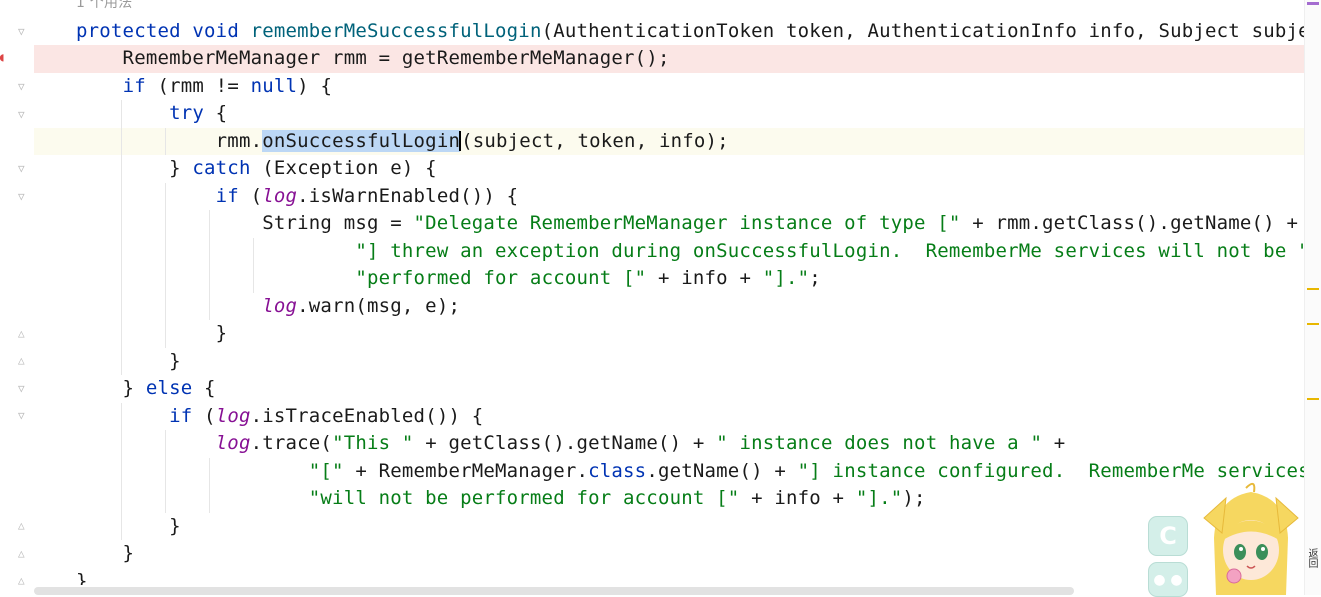 The height and width of the screenshot is (597, 1321). I want to click on code-text: } catch (Exception e) {, so click(256, 169).